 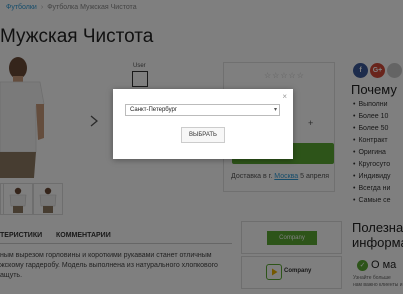 What do you see at coordinates (203, 124) in the screenshot?
I see `city-select-modal: × Санкт-Петербург ▾ ВЫБРАТЬ` at bounding box center [203, 124].